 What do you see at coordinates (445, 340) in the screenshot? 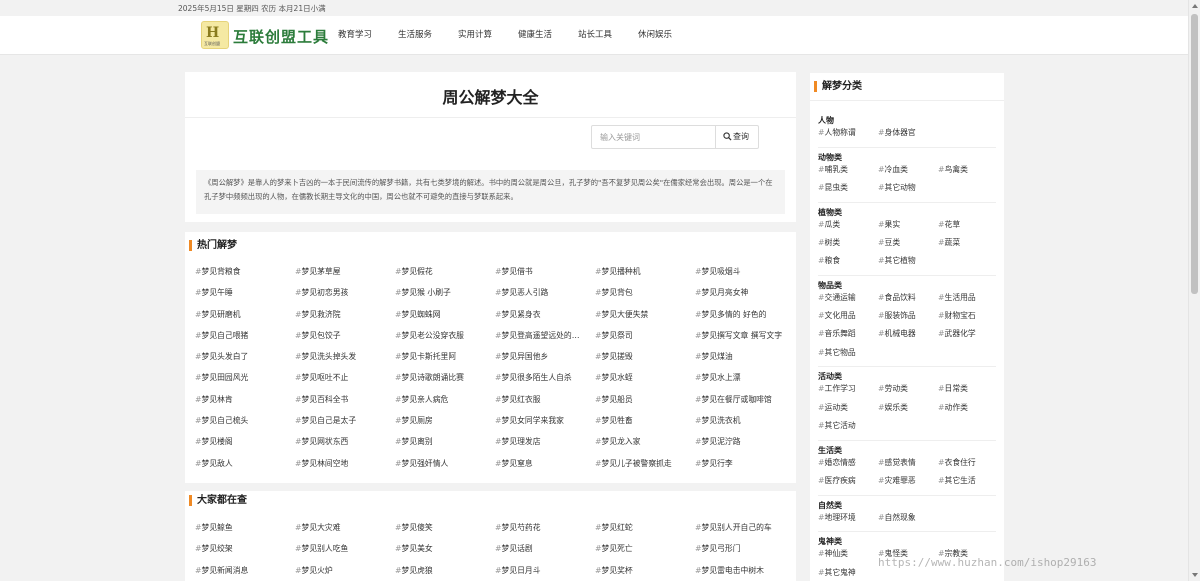
I see `dream-link: #梦见老公没穿衣服` at bounding box center [445, 340].